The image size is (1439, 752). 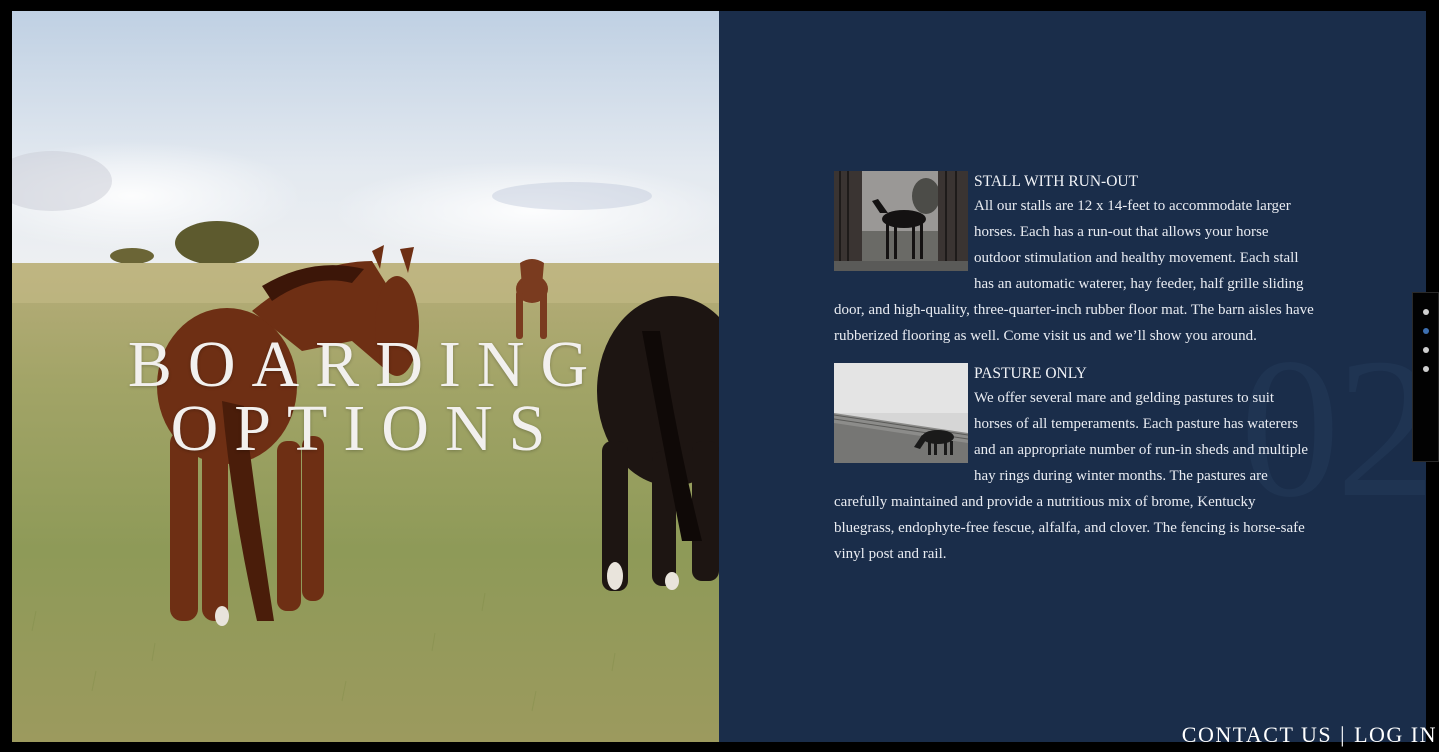 I want to click on contact-us-link: CONTACT US, so click(x=1257, y=734).